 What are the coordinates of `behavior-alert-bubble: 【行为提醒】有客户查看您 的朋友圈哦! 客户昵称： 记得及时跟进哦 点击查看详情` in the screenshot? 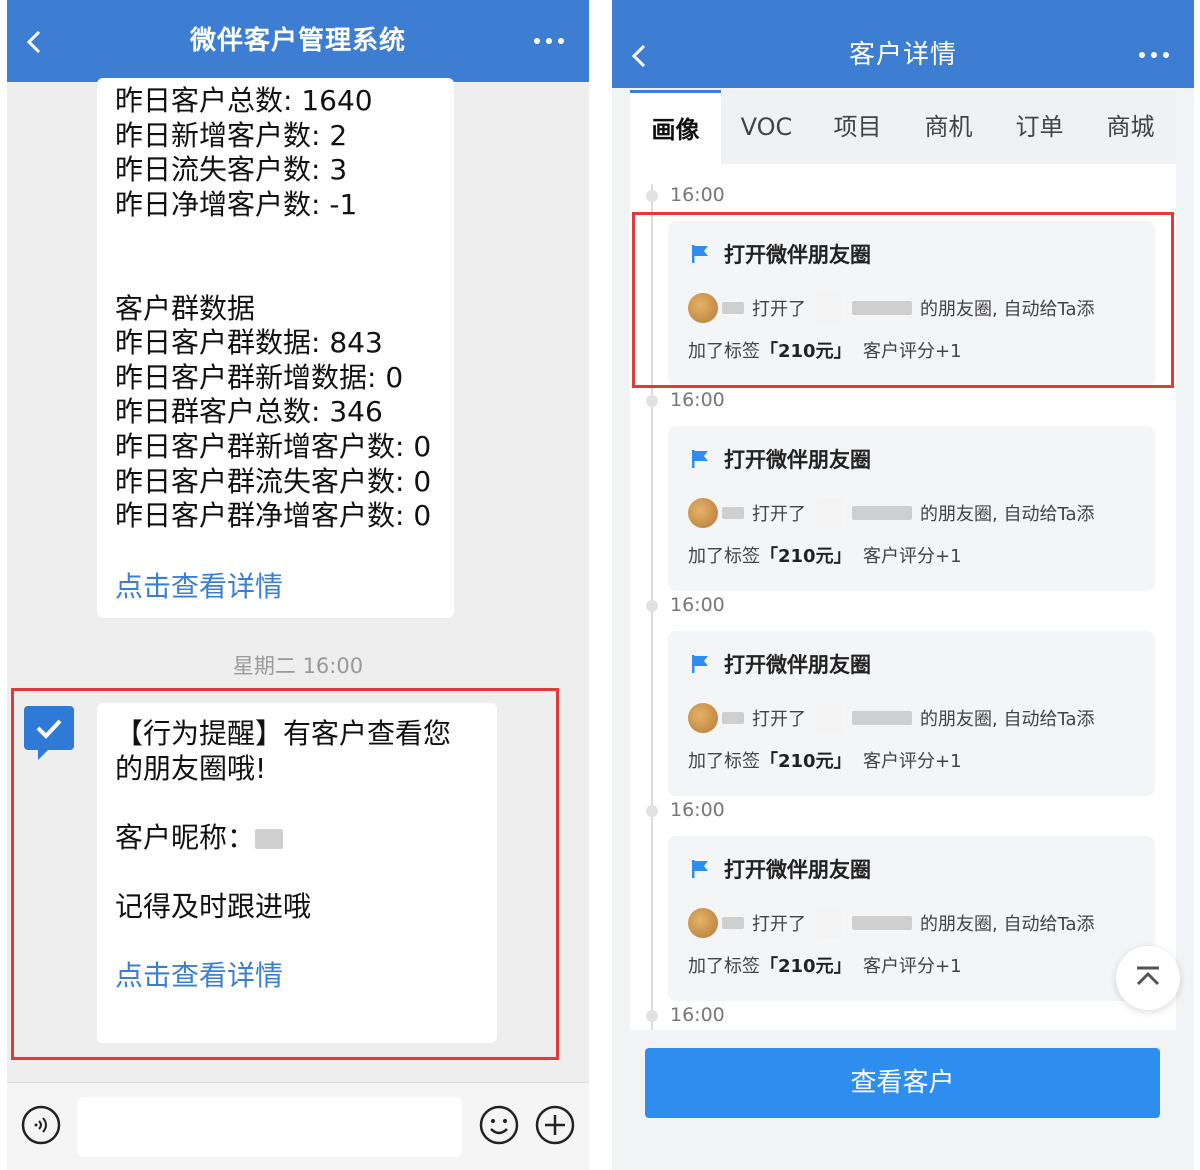 It's located at (297, 873).